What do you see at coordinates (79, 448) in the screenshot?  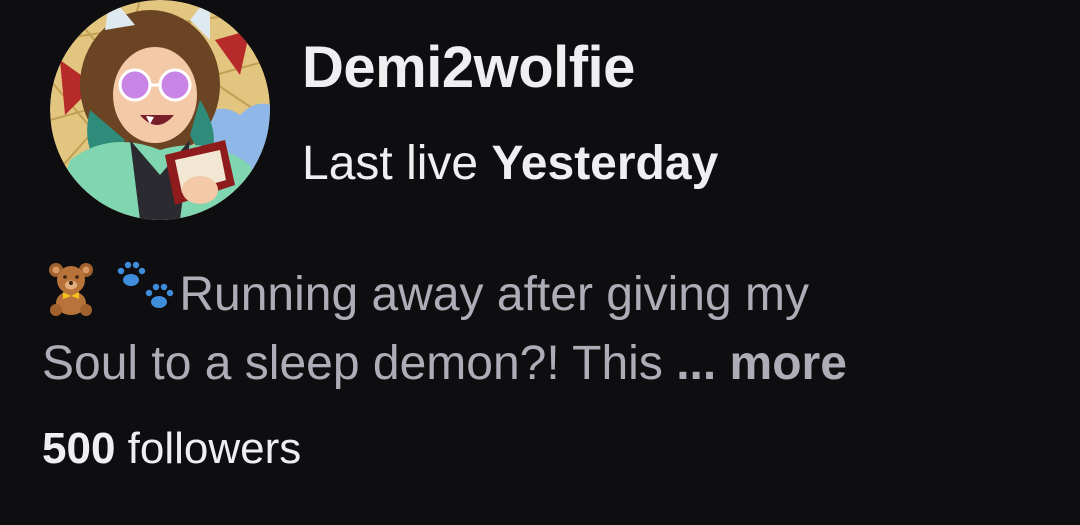 I see `follower-count-number: 500` at bounding box center [79, 448].